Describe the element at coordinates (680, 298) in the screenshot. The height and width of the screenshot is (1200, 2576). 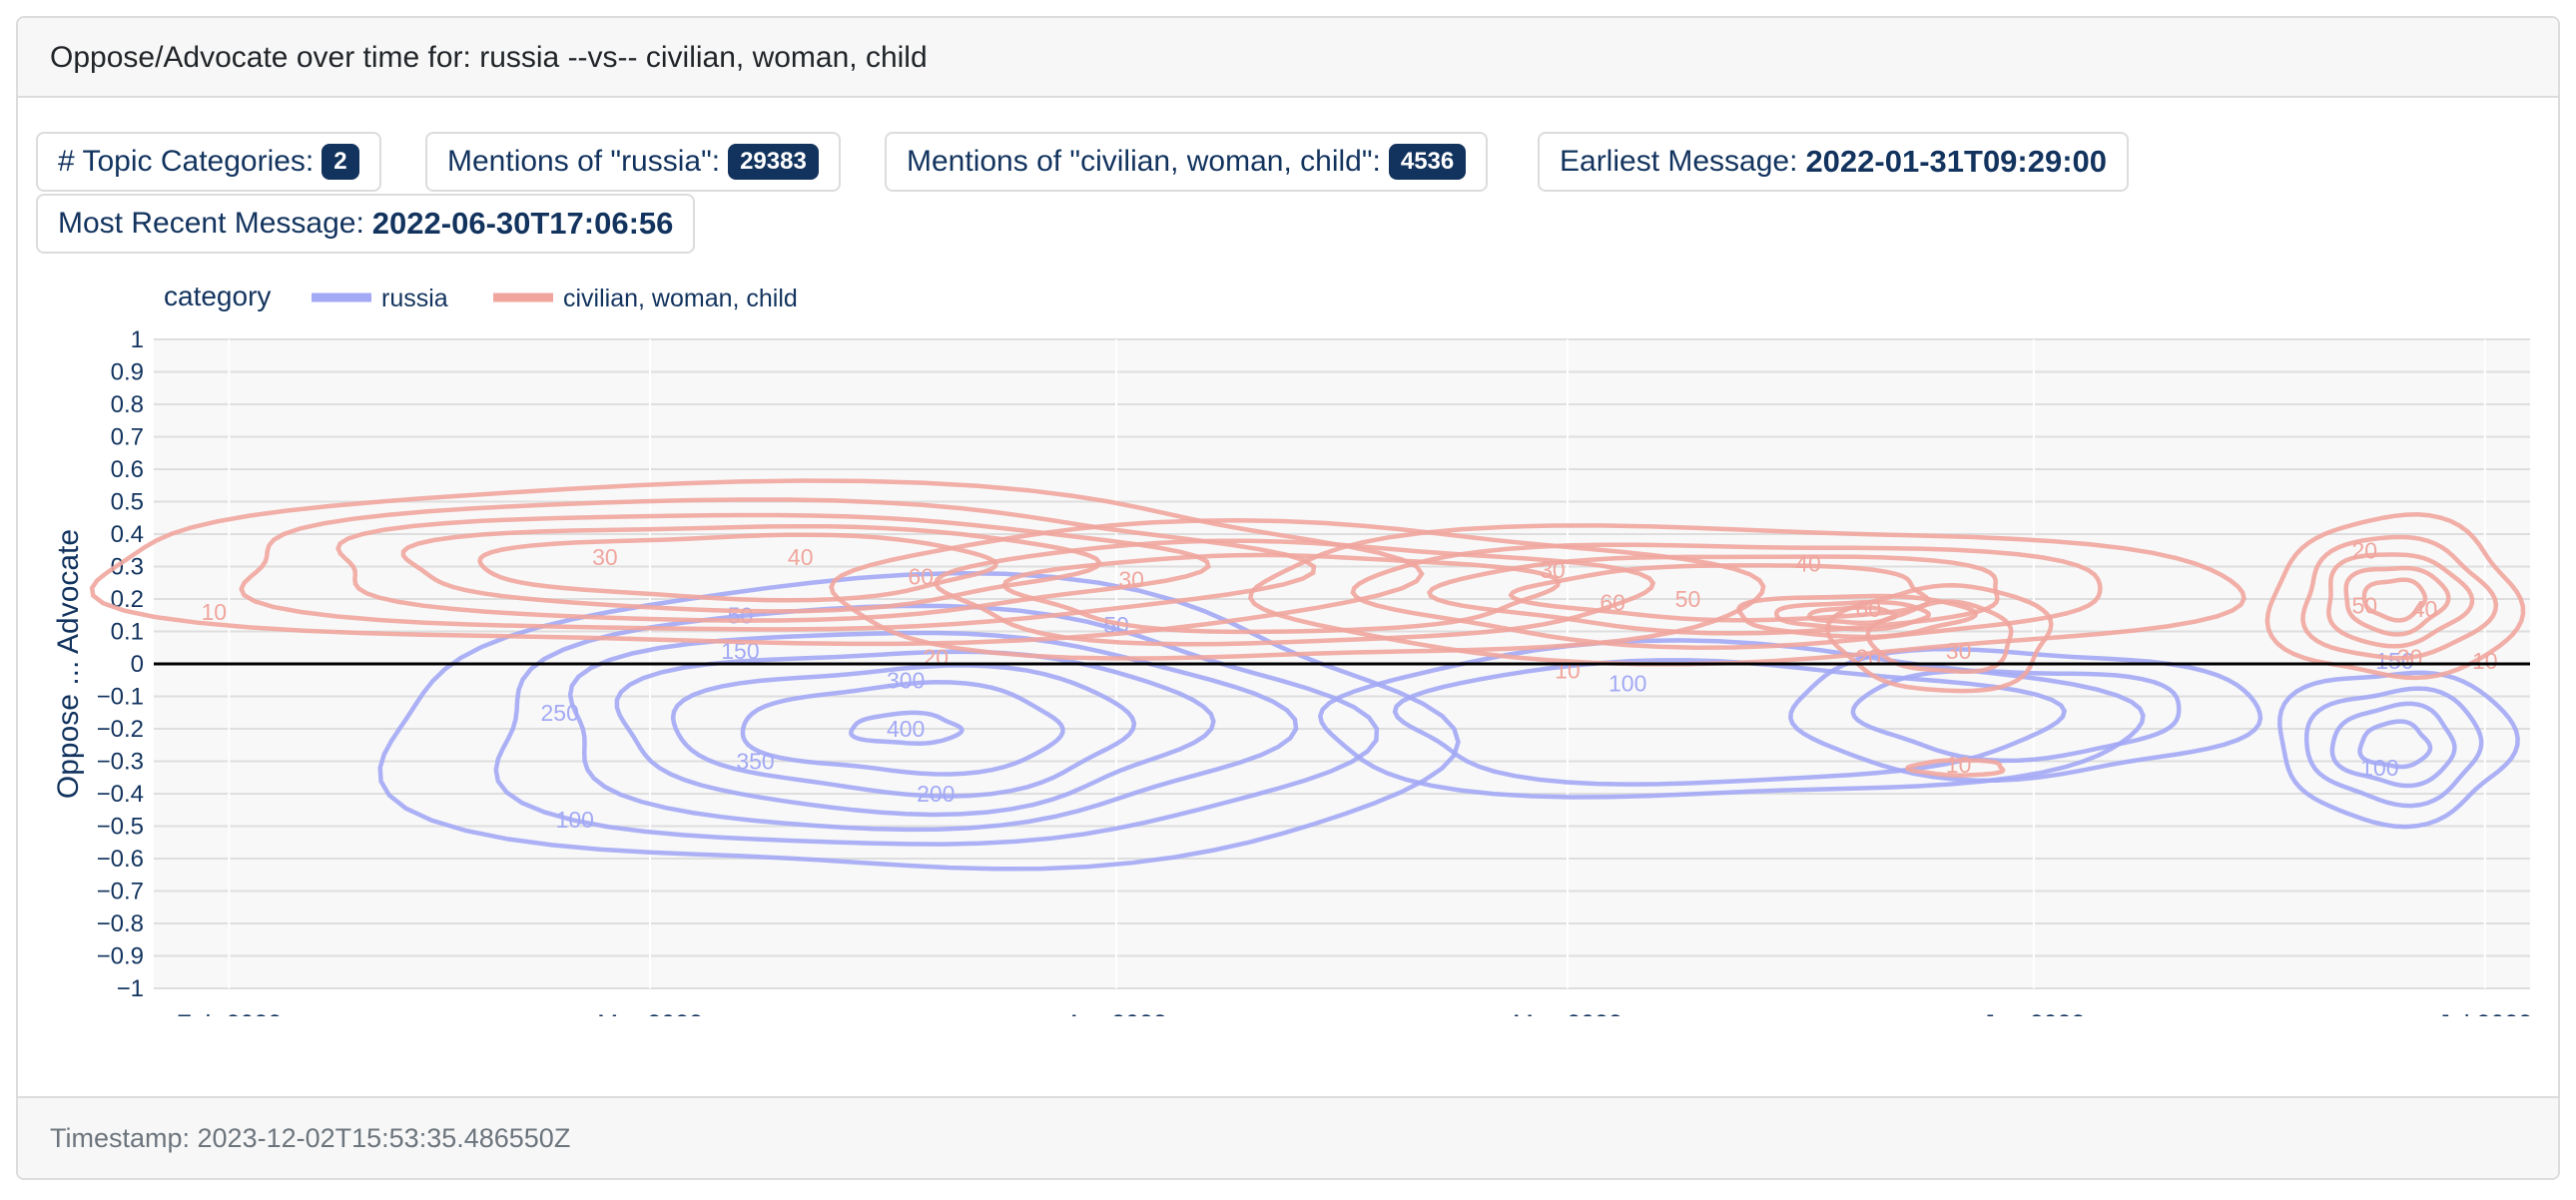
I see `legend-entry: civilian, woman, child` at that location.